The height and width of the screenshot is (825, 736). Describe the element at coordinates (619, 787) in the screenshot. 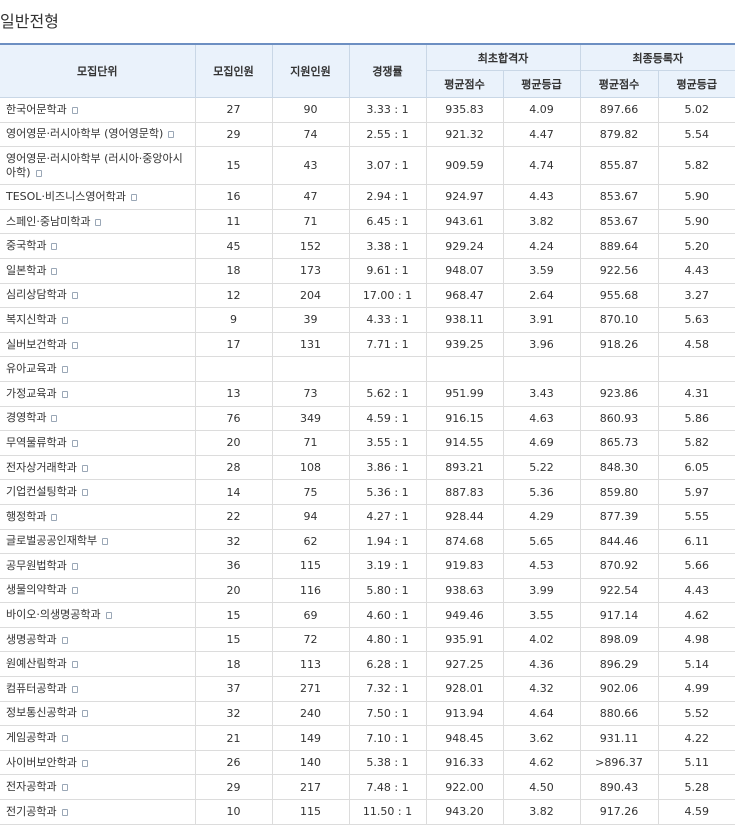

I see `final-score-cell: 890.43` at that location.